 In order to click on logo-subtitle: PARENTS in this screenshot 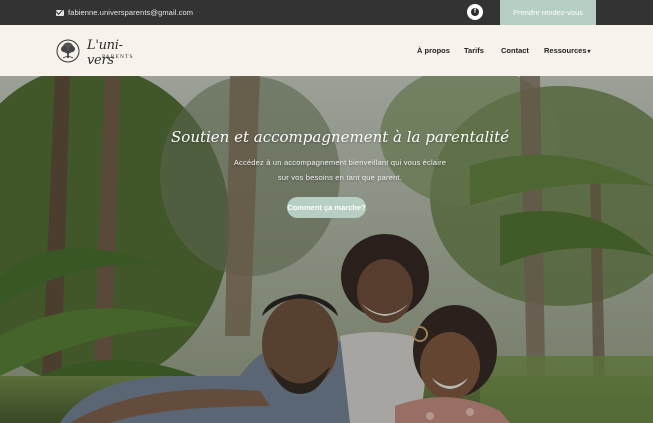, I will do `click(118, 56)`.